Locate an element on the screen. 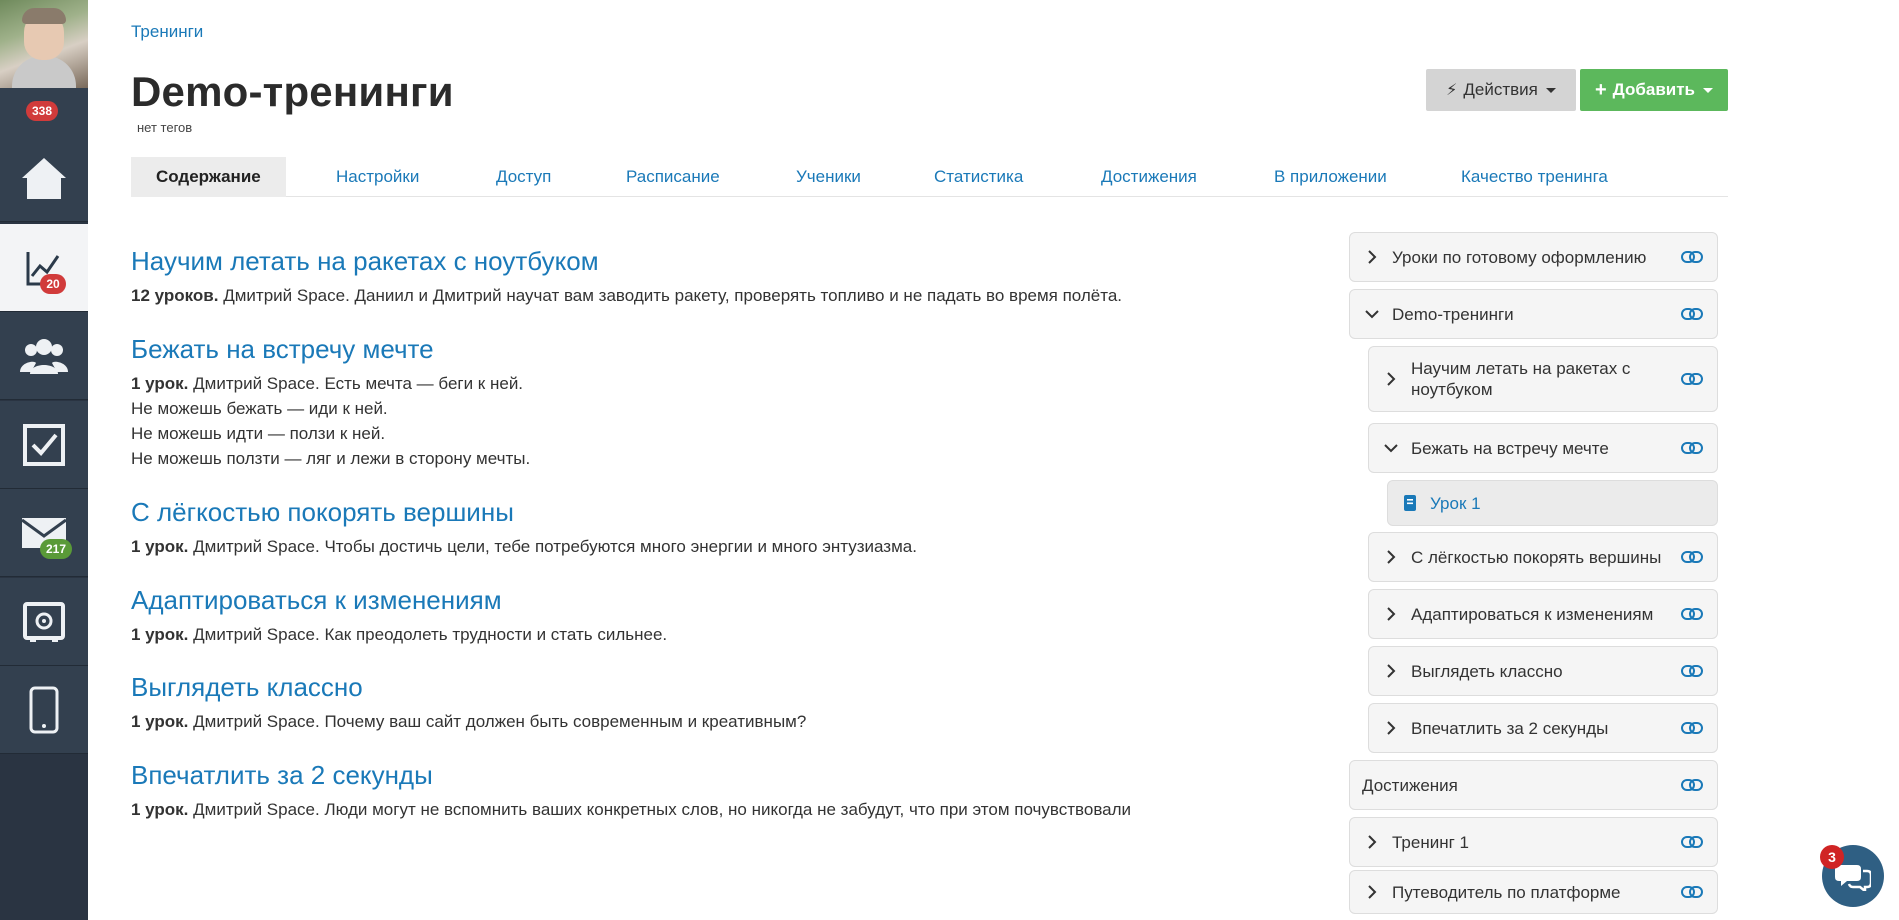  safe-icon is located at coordinates (44, 621).